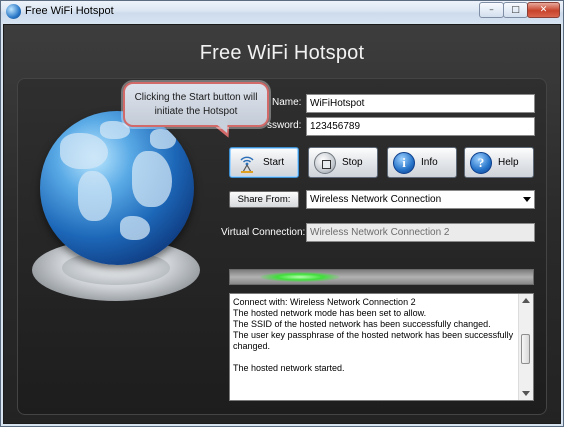  What do you see at coordinates (274, 162) in the screenshot?
I see `start-label: Start` at bounding box center [274, 162].